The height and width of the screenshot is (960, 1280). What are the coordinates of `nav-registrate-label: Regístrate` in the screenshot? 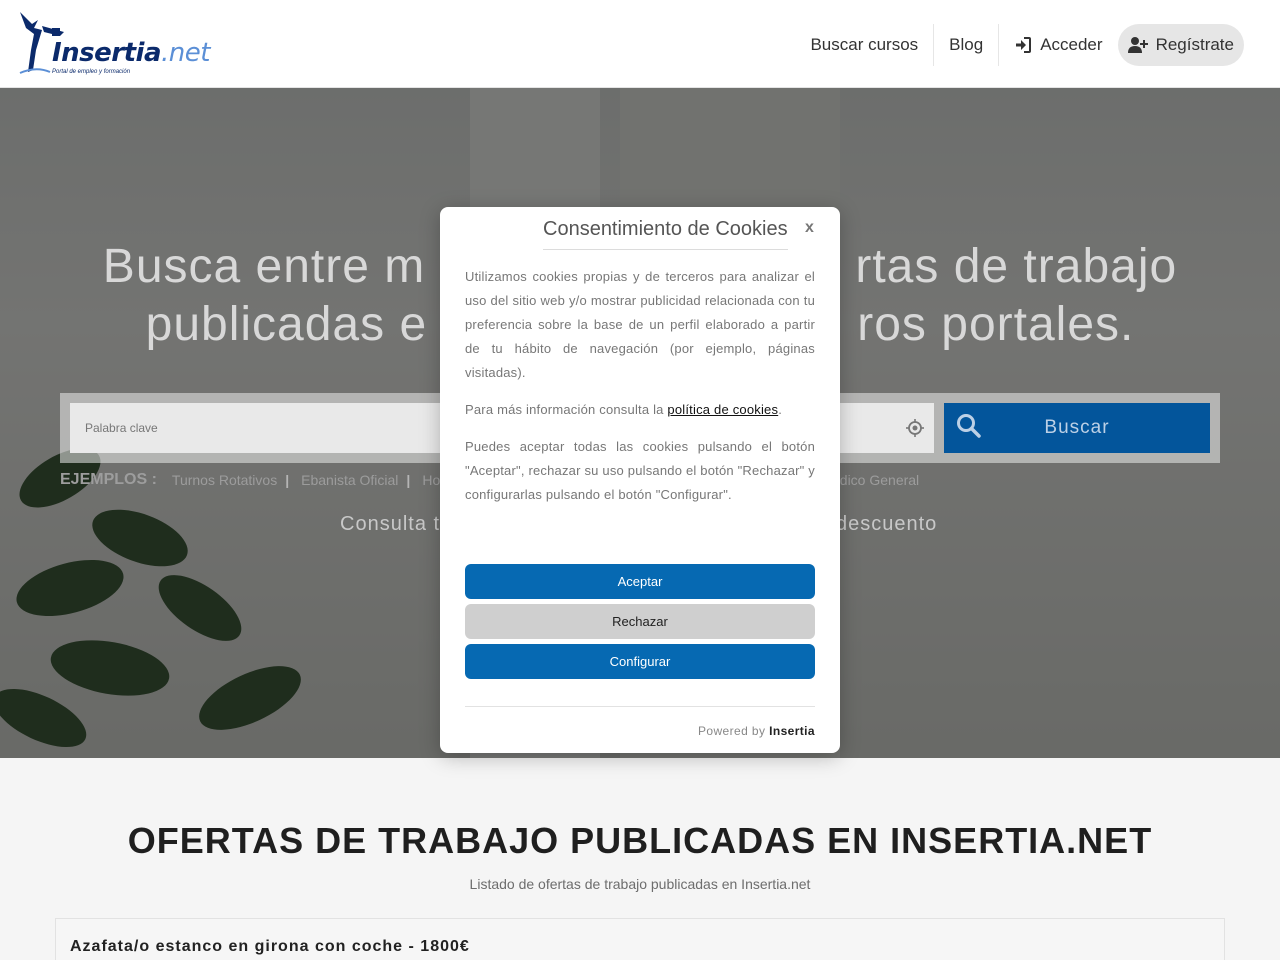 It's located at (1194, 44).